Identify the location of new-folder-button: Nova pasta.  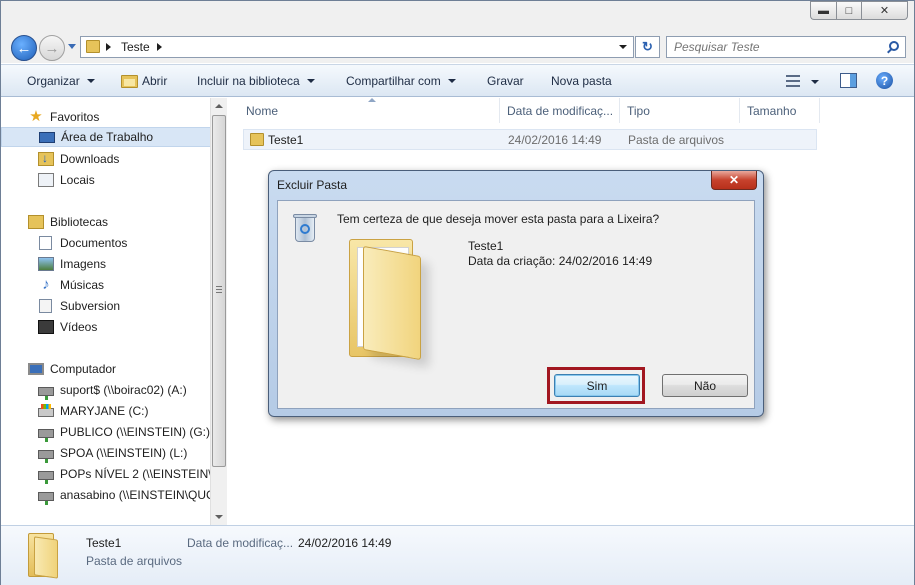
(581, 81).